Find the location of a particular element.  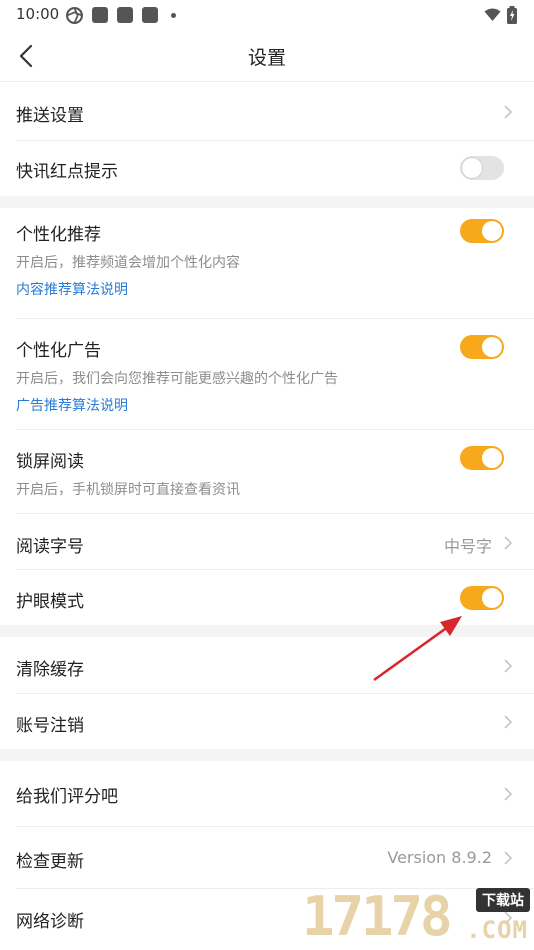

settings-section-storage: 清除缓存 账号注销 is located at coordinates (267, 693).